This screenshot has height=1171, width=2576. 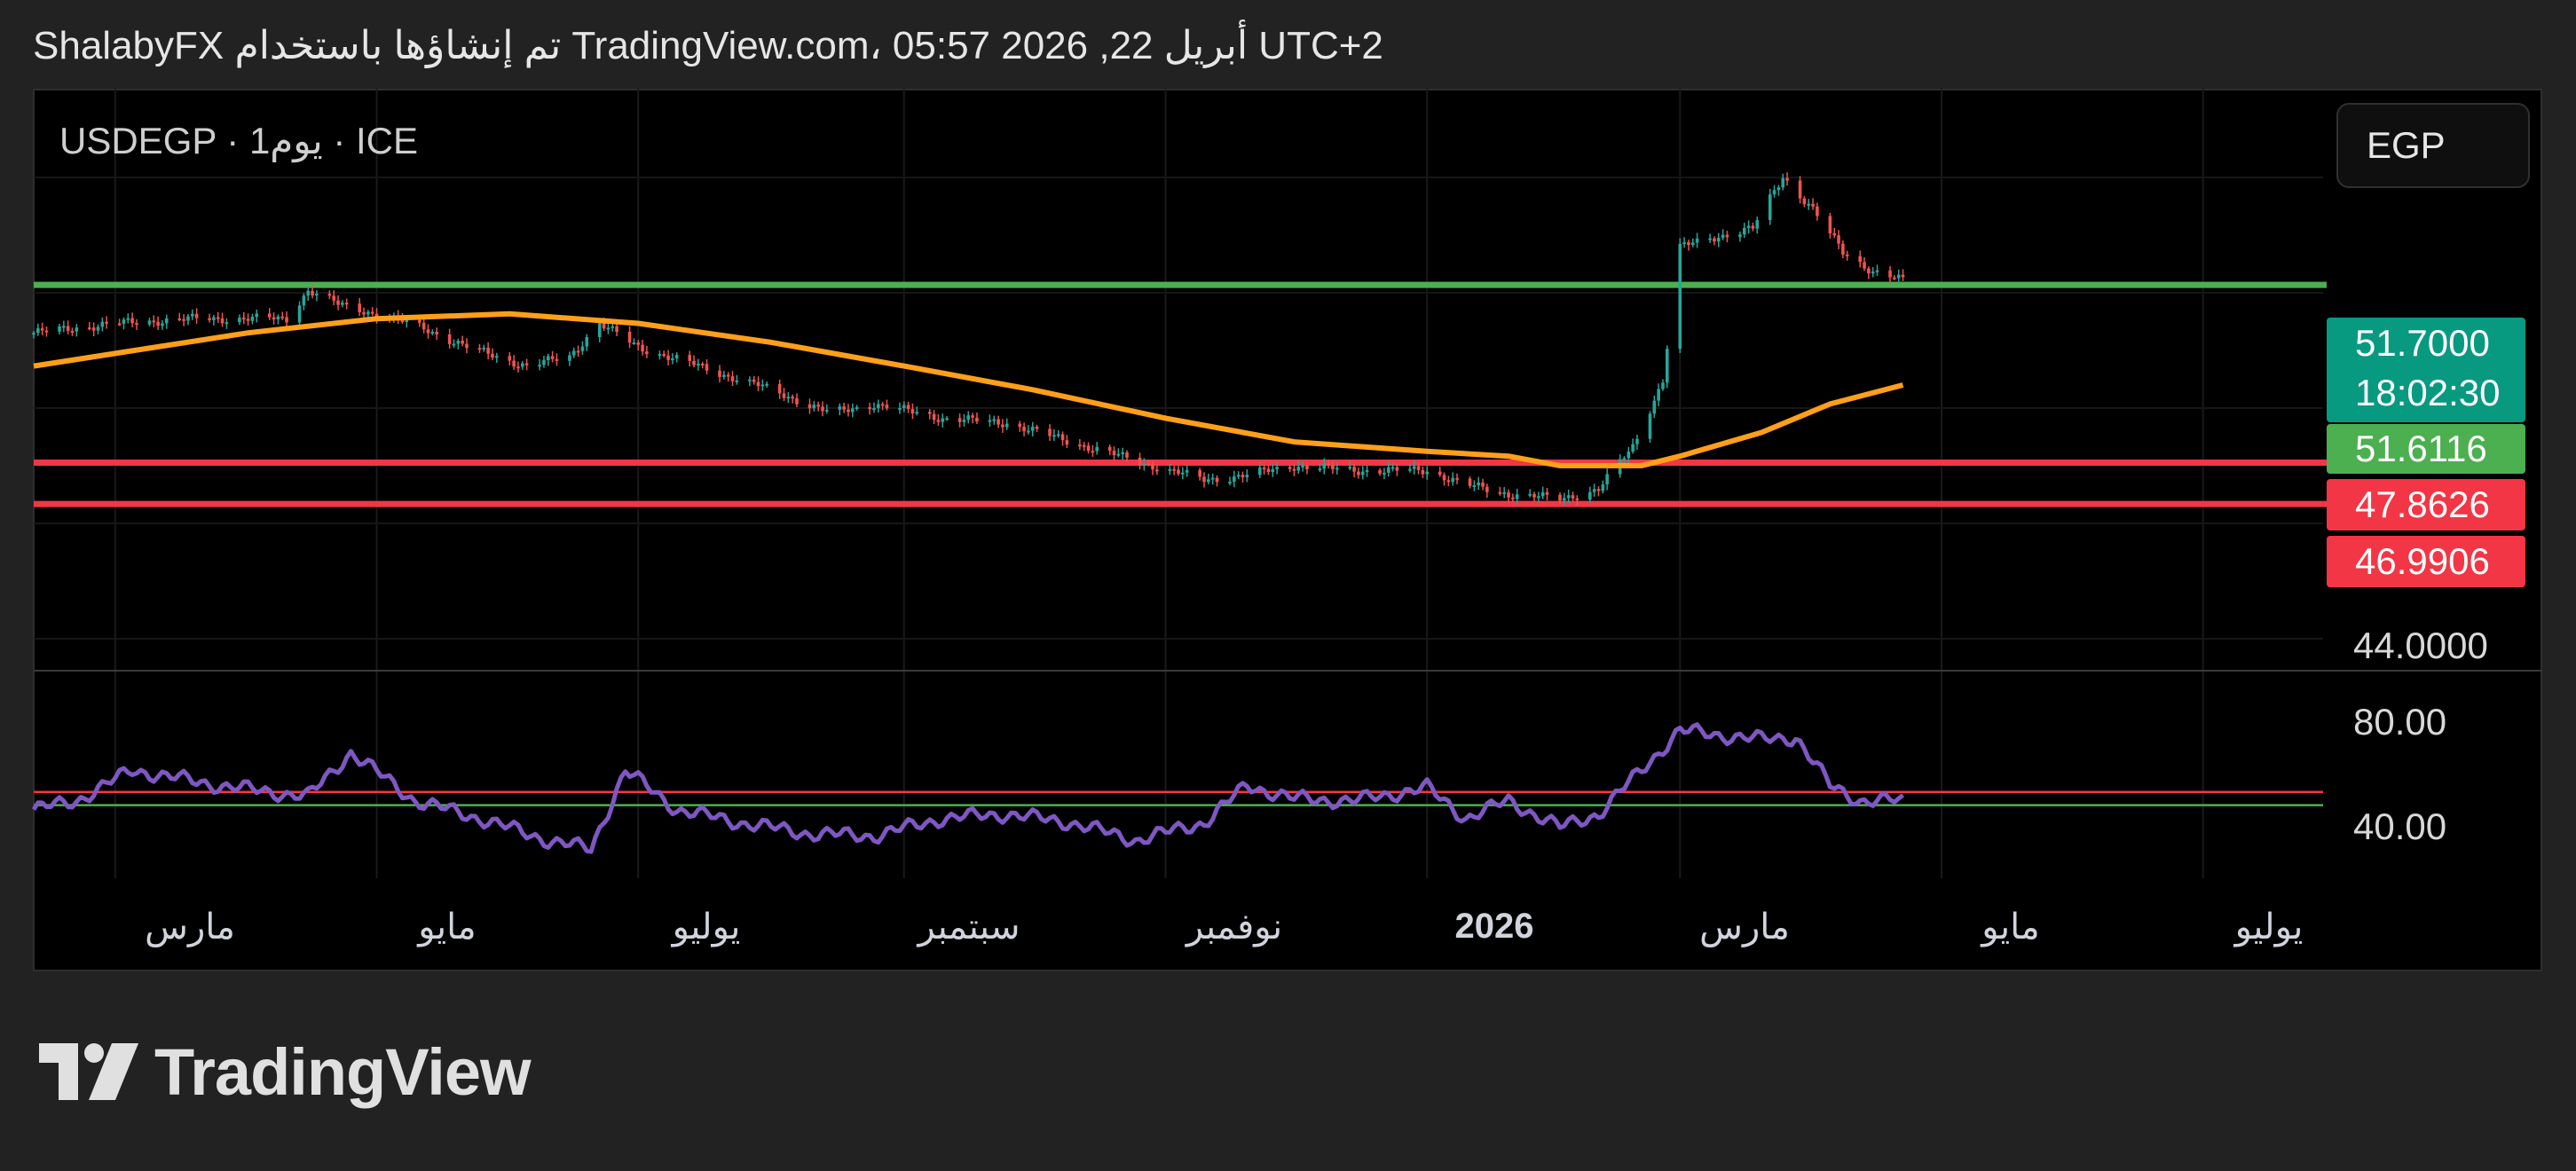 I want to click on x-label-mar-2026: مارس, so click(x=1744, y=928).